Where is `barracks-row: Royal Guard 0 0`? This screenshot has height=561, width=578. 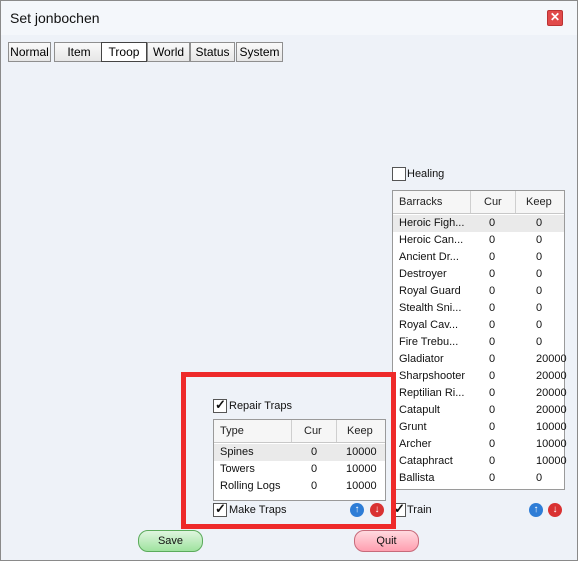 barracks-row: Royal Guard 0 0 is located at coordinates (478, 291).